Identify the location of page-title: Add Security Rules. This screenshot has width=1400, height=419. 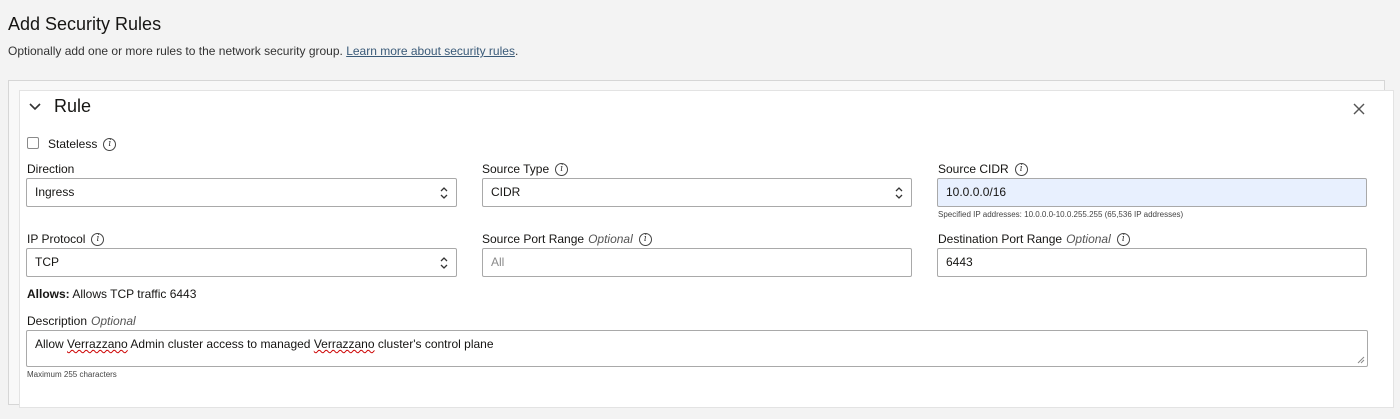
(85, 24).